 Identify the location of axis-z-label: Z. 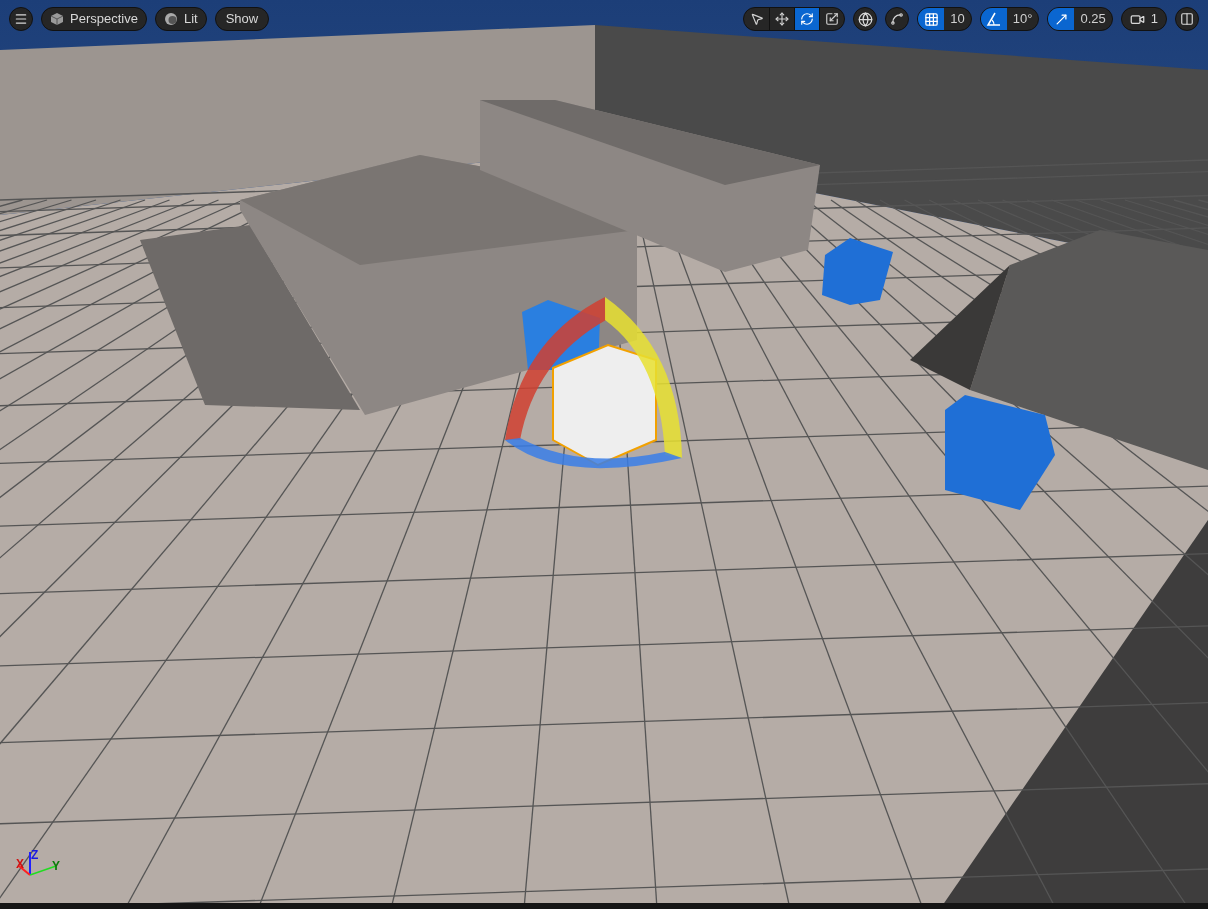
(35, 855).